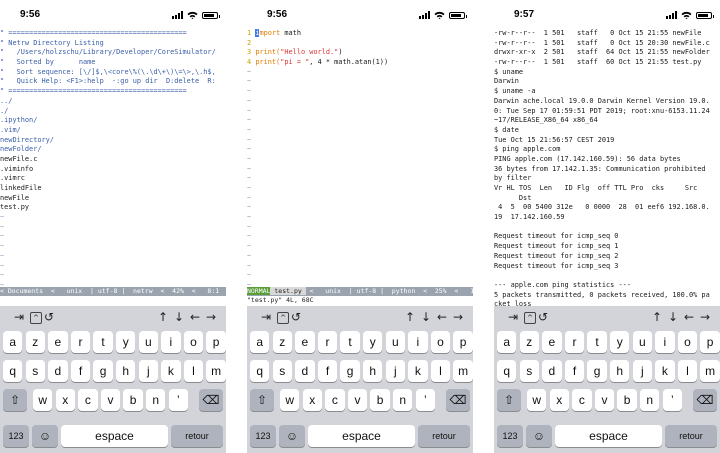 Image resolution: width=720 pixels, height=453 pixels. I want to click on file-entry: newFile.c, so click(113, 160).